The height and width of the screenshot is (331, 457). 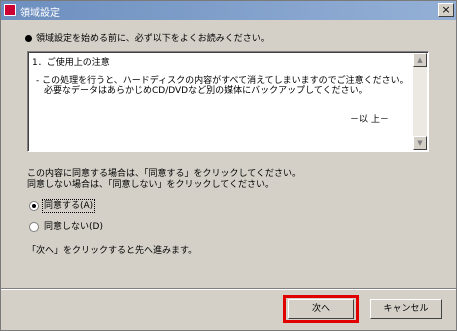 I want to click on next-button: 次へ, so click(x=321, y=309).